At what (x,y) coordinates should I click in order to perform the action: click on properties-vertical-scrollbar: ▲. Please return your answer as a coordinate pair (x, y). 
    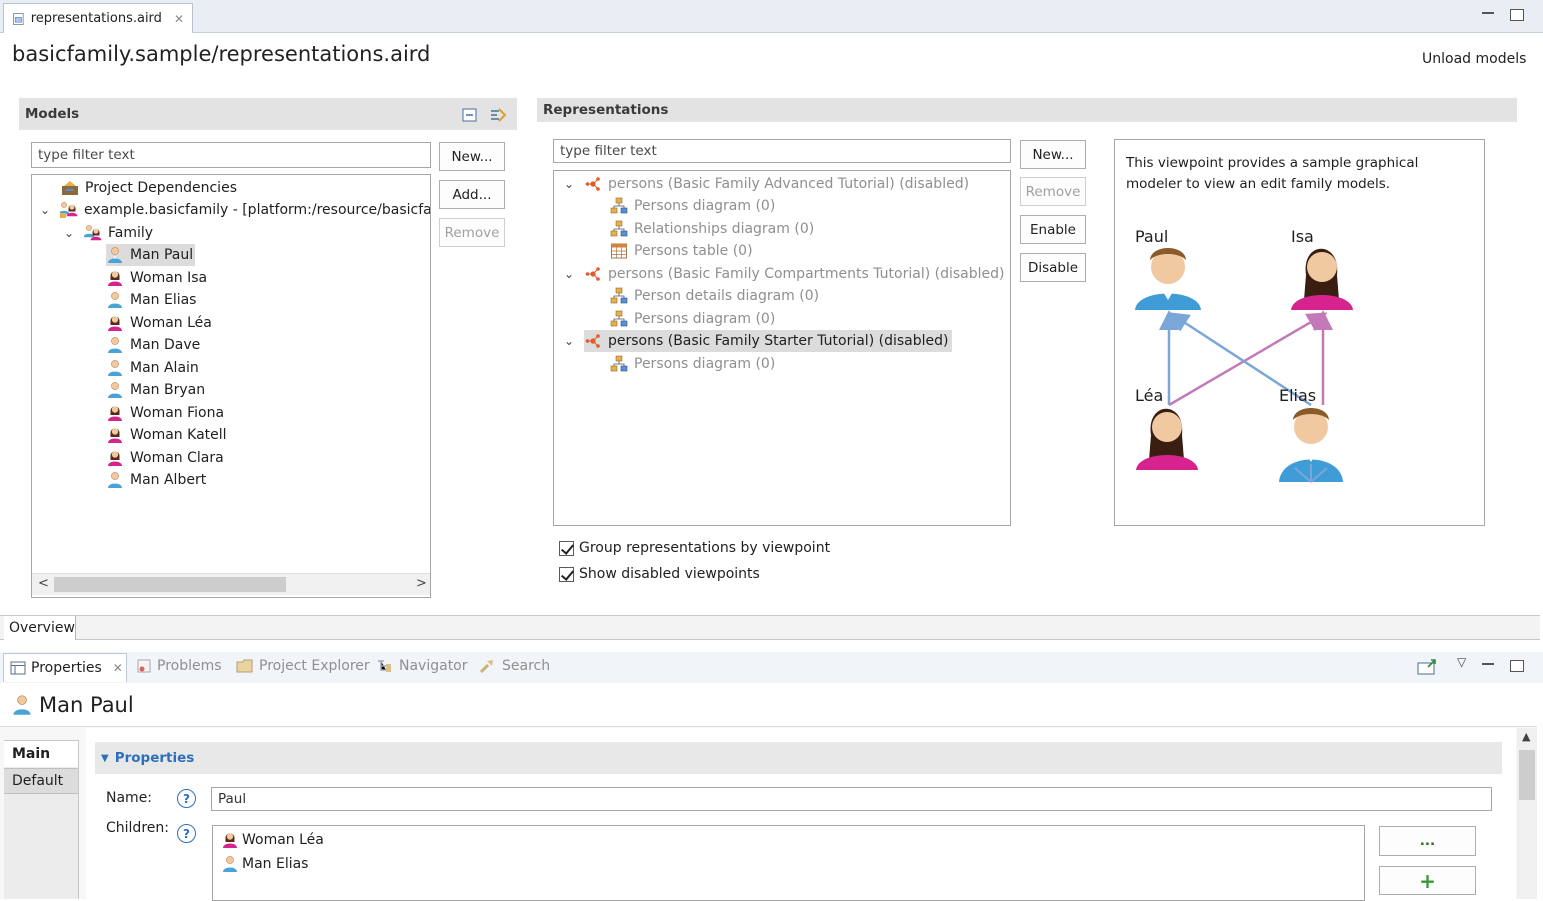
    Looking at the image, I should click on (1527, 813).